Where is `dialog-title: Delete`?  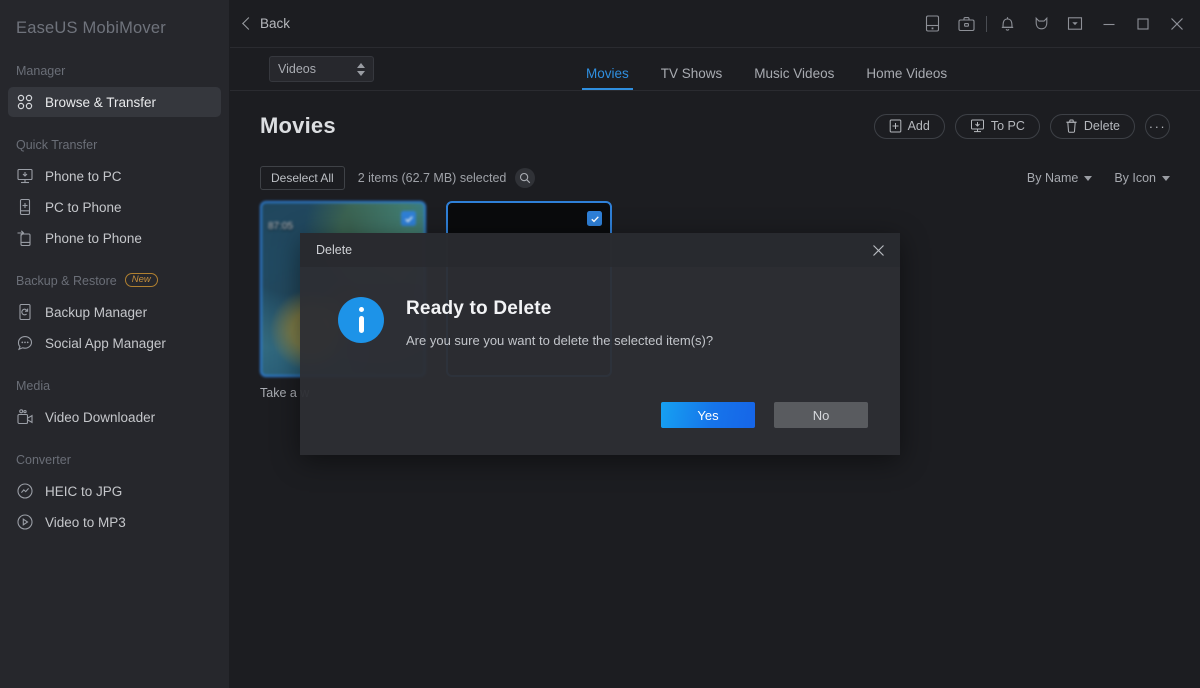 dialog-title: Delete is located at coordinates (334, 250).